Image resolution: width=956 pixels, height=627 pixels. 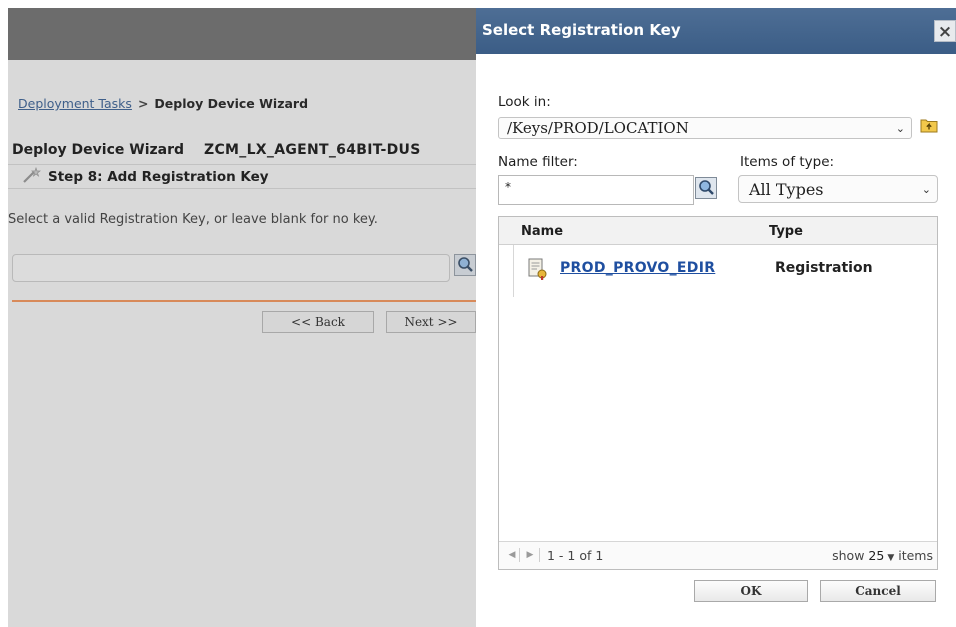 What do you see at coordinates (32, 175) in the screenshot?
I see `wand-icon` at bounding box center [32, 175].